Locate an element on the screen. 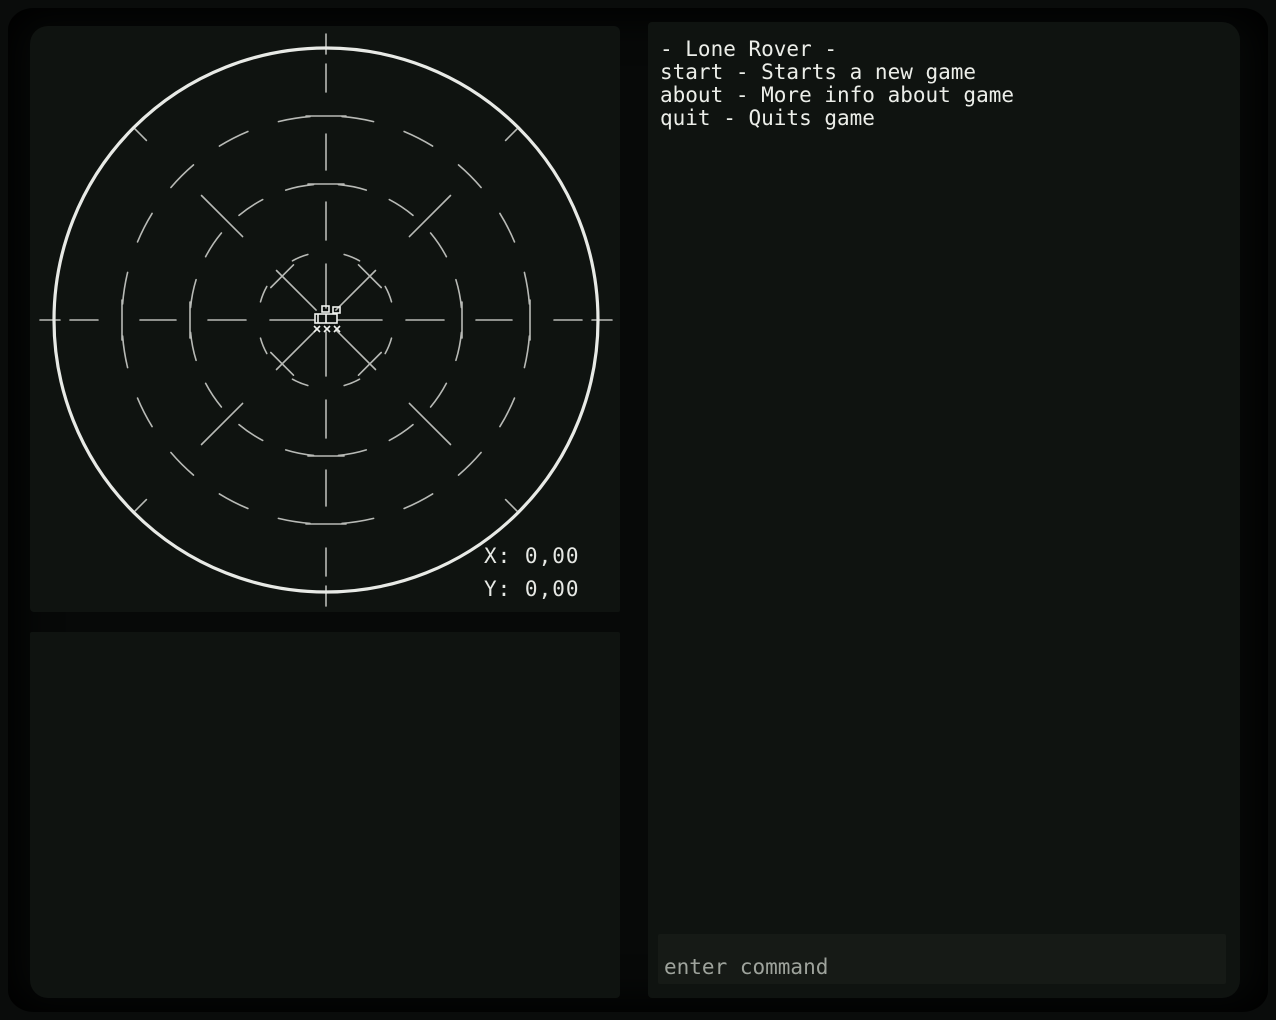 The height and width of the screenshot is (1020, 1276). console-title-line: - Lone Rover - is located at coordinates (749, 49).